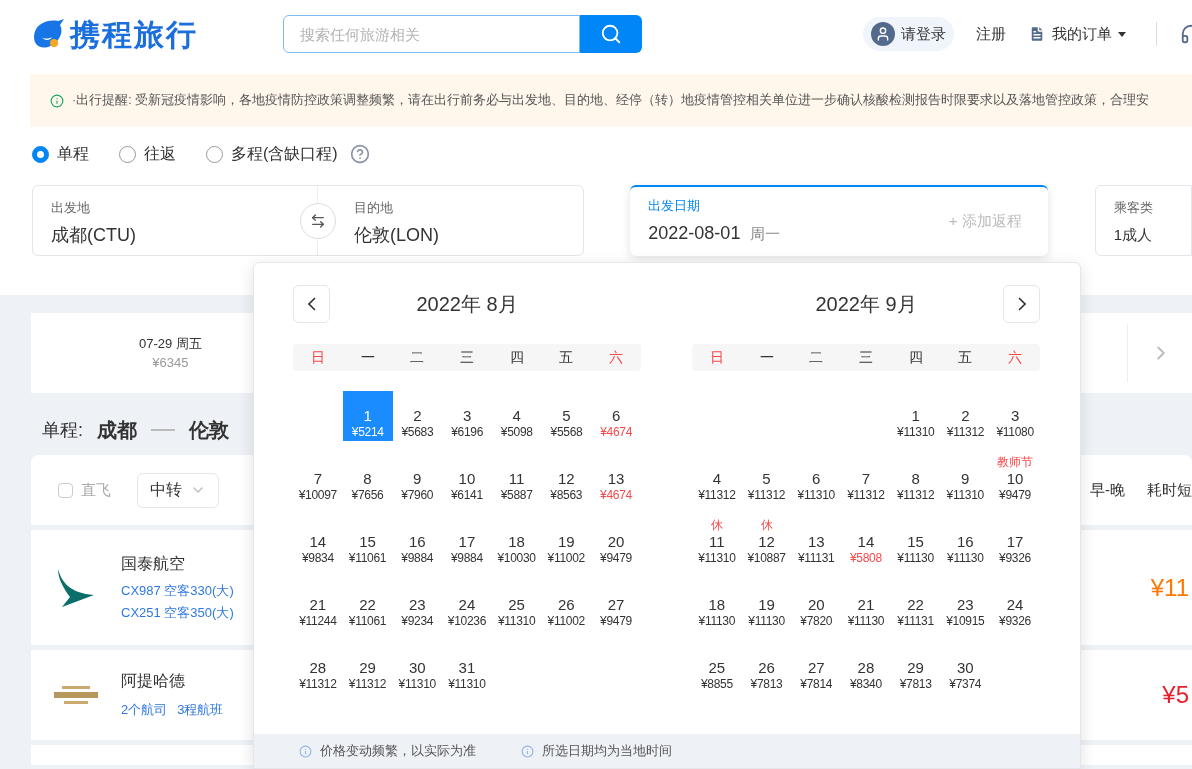  Describe the element at coordinates (915, 605) in the screenshot. I see `calendar-day: 22 ¥11131` at that location.